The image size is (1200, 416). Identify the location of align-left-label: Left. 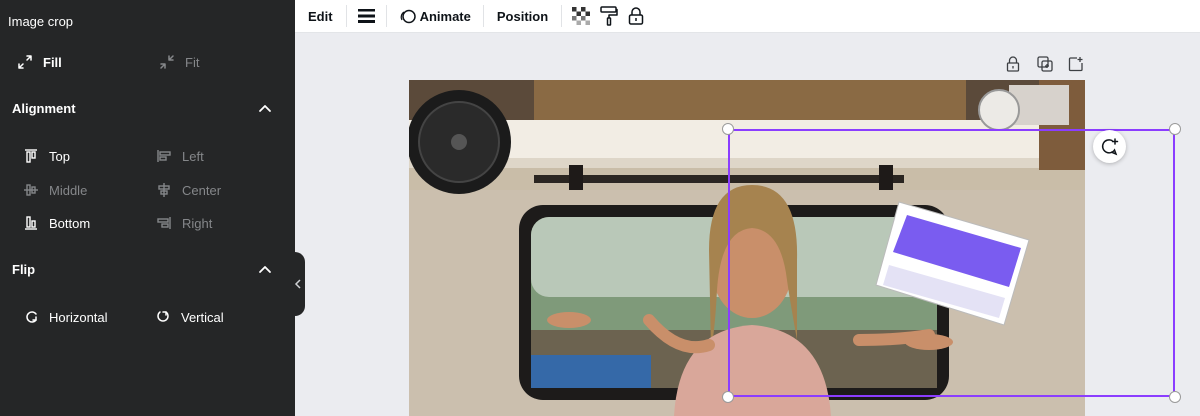
(193, 156).